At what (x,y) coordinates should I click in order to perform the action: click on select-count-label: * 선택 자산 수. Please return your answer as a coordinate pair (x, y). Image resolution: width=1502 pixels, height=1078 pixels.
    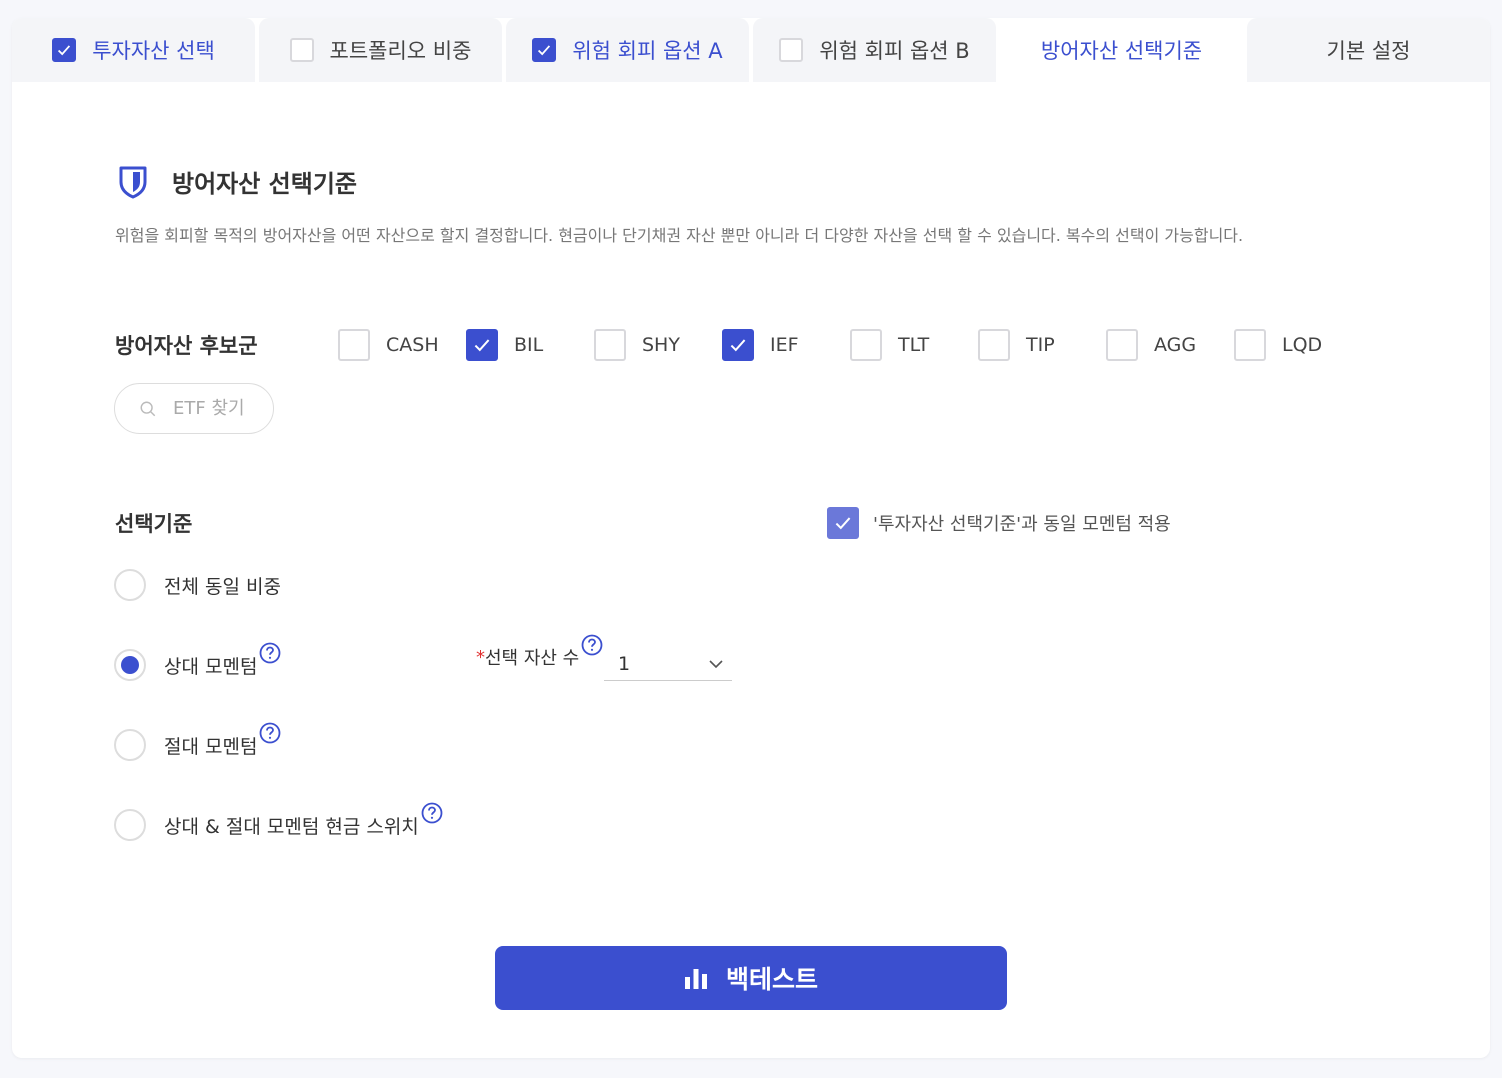
    Looking at the image, I should click on (539, 652).